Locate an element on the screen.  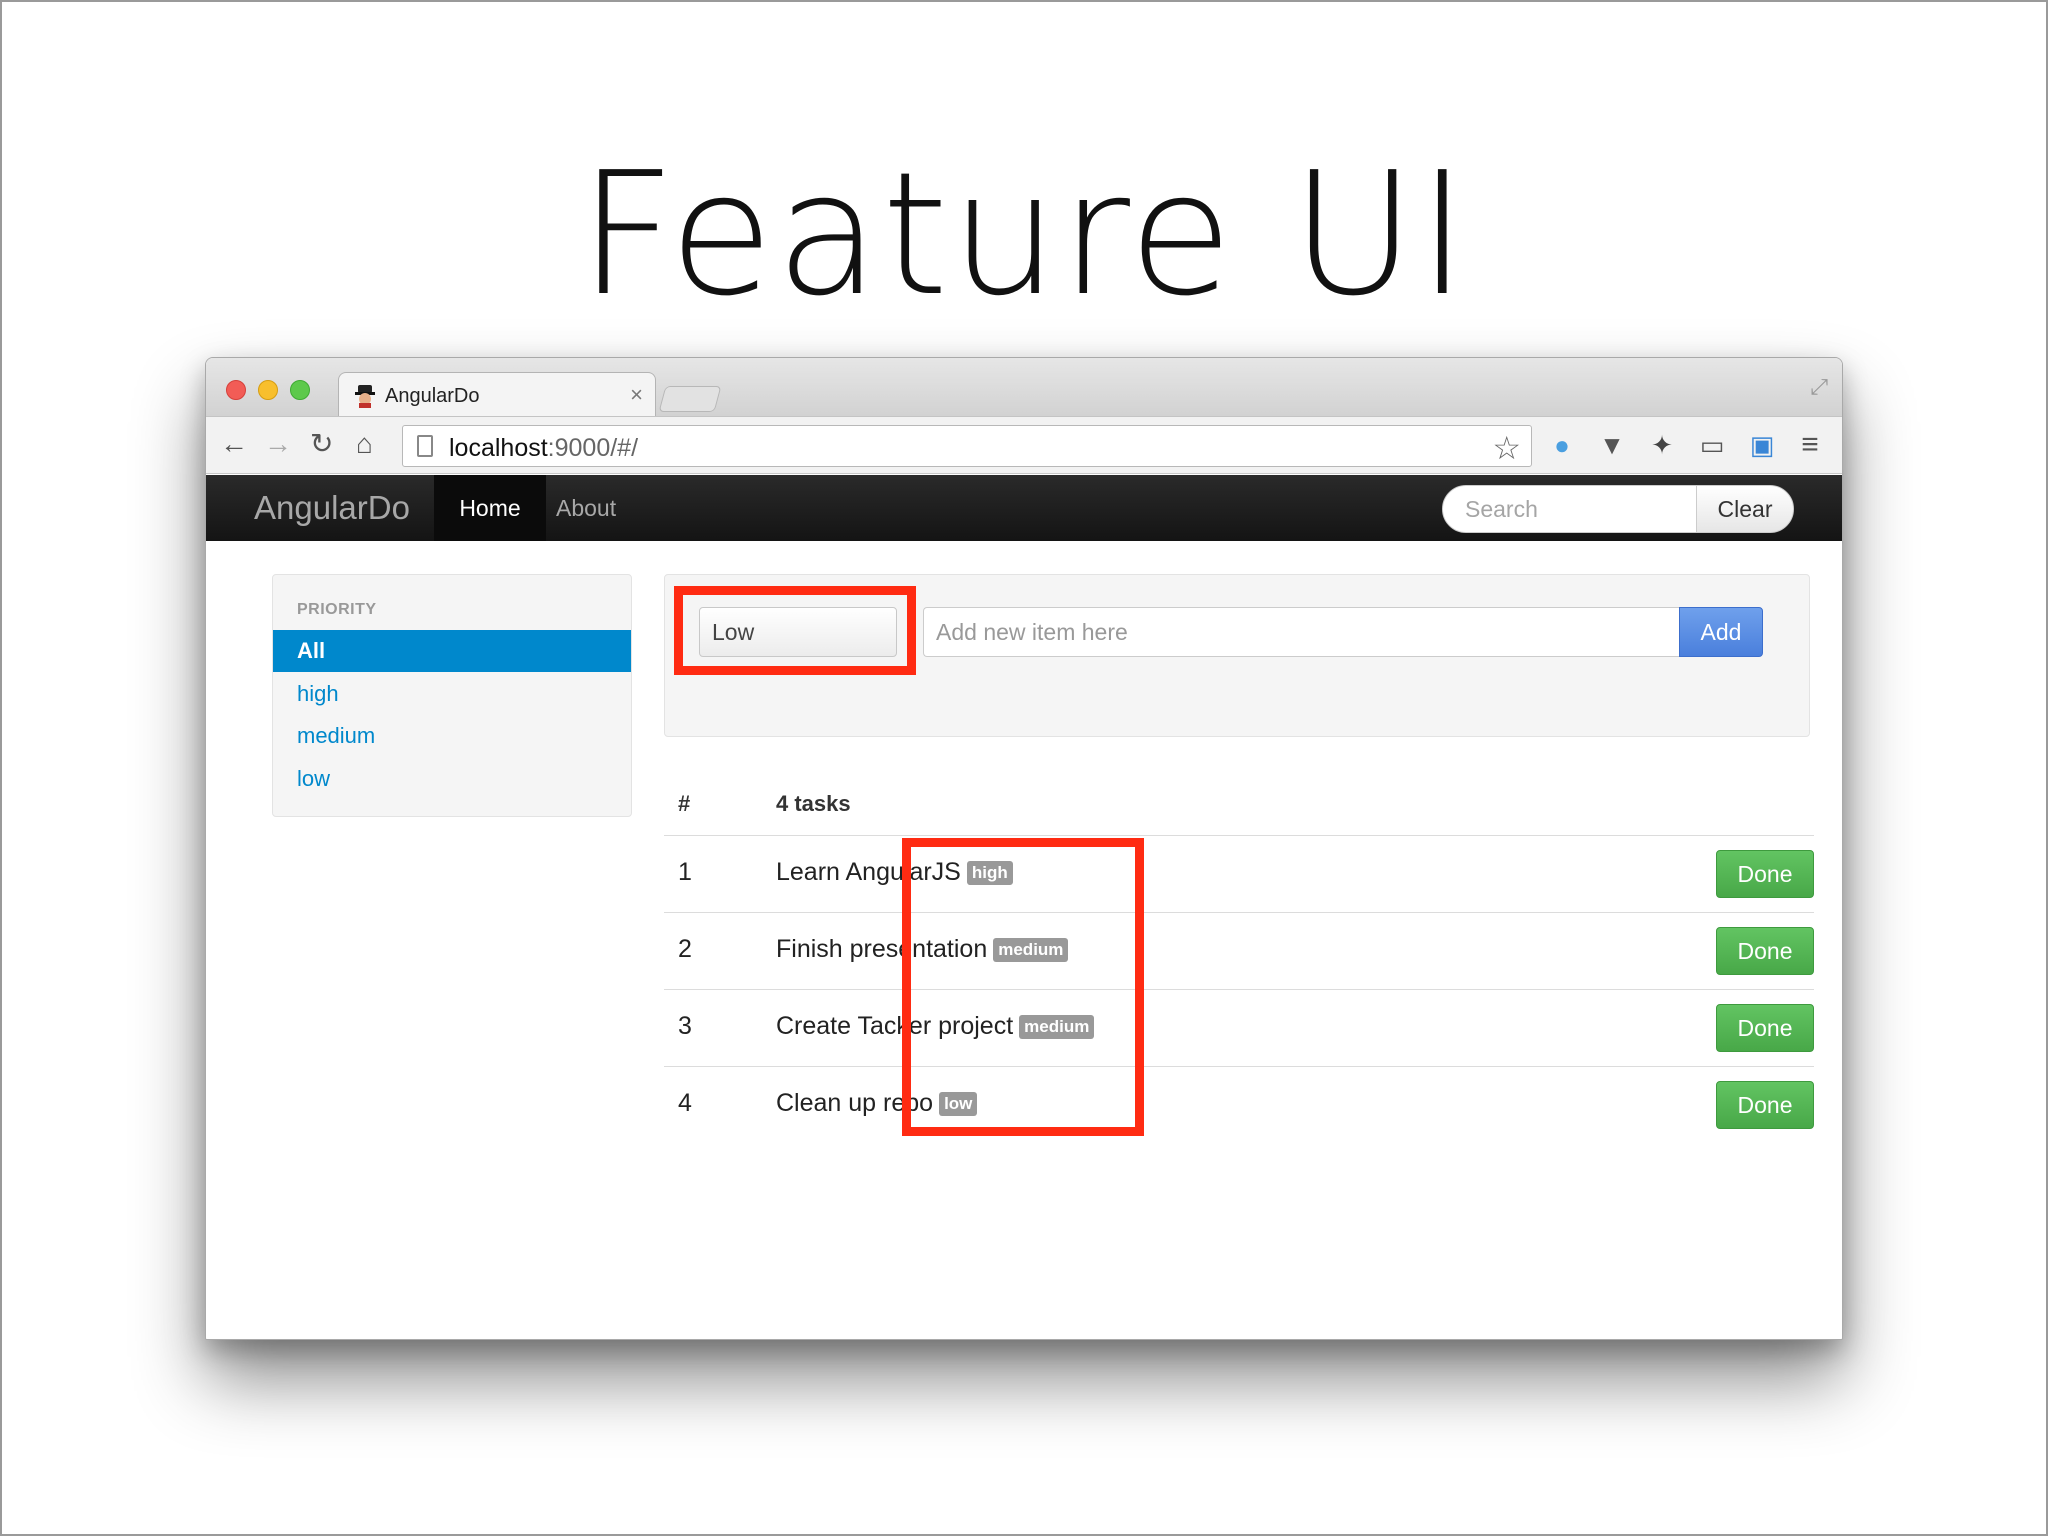
page-icon is located at coordinates (425, 446).